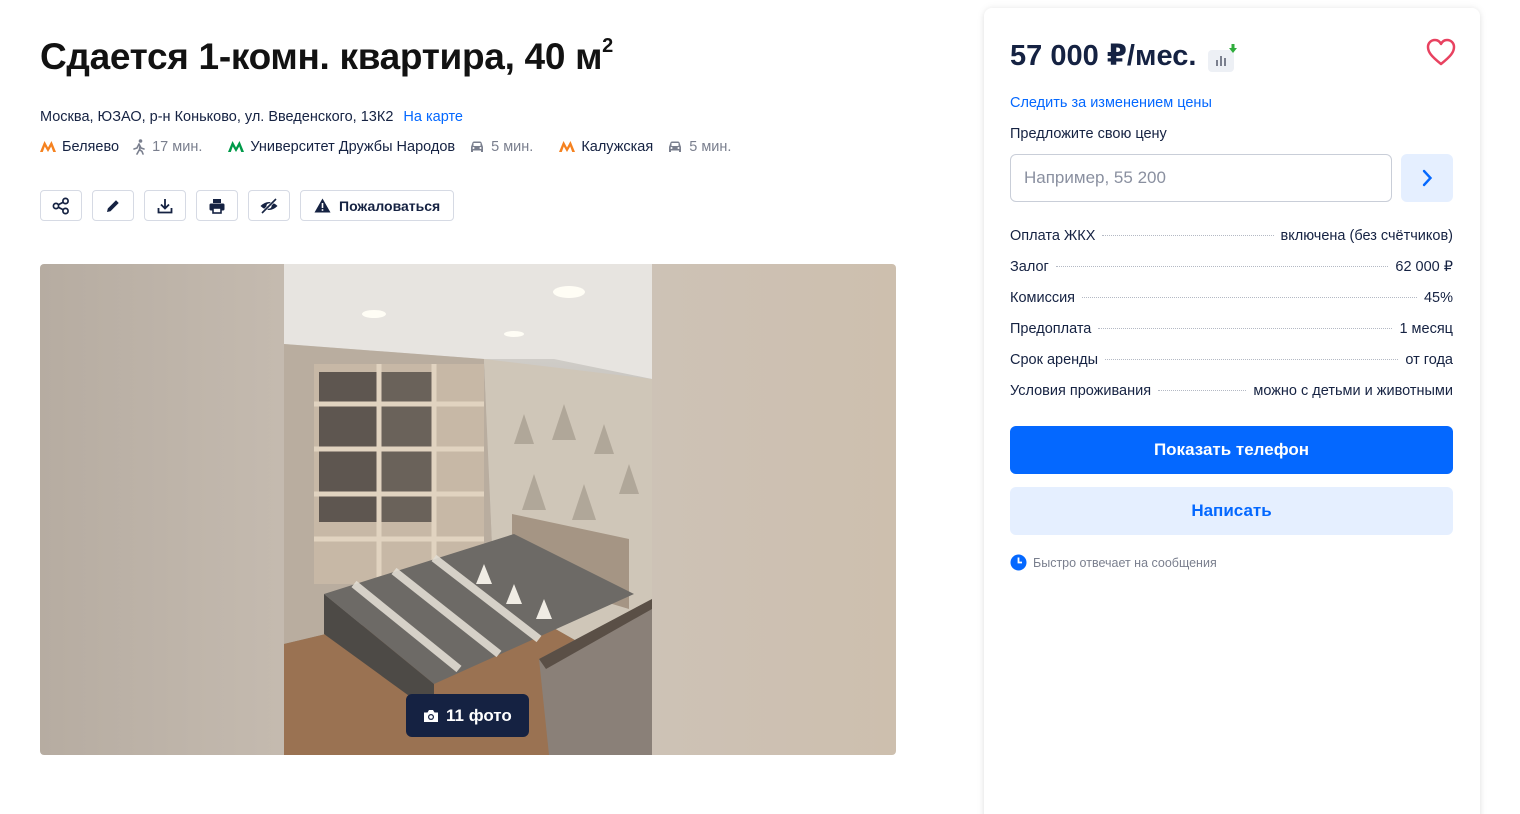 The width and height of the screenshot is (1520, 814). I want to click on term-key: Предоплата, so click(1051, 329).